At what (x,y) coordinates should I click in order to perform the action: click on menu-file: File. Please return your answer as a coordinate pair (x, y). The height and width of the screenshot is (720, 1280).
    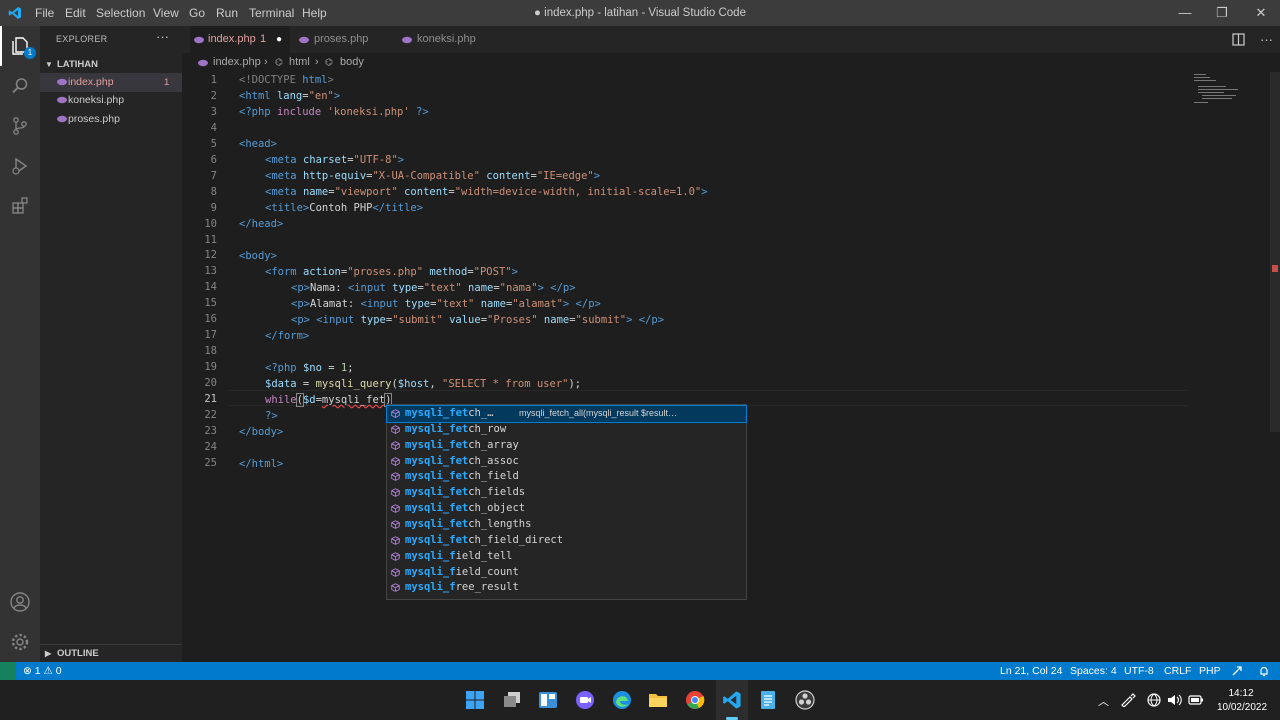
    Looking at the image, I should click on (44, 13).